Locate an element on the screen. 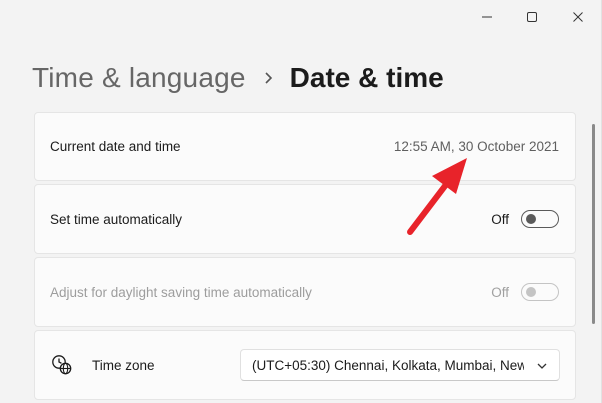 The width and height of the screenshot is (602, 403). minimize-button is located at coordinates (487, 17).